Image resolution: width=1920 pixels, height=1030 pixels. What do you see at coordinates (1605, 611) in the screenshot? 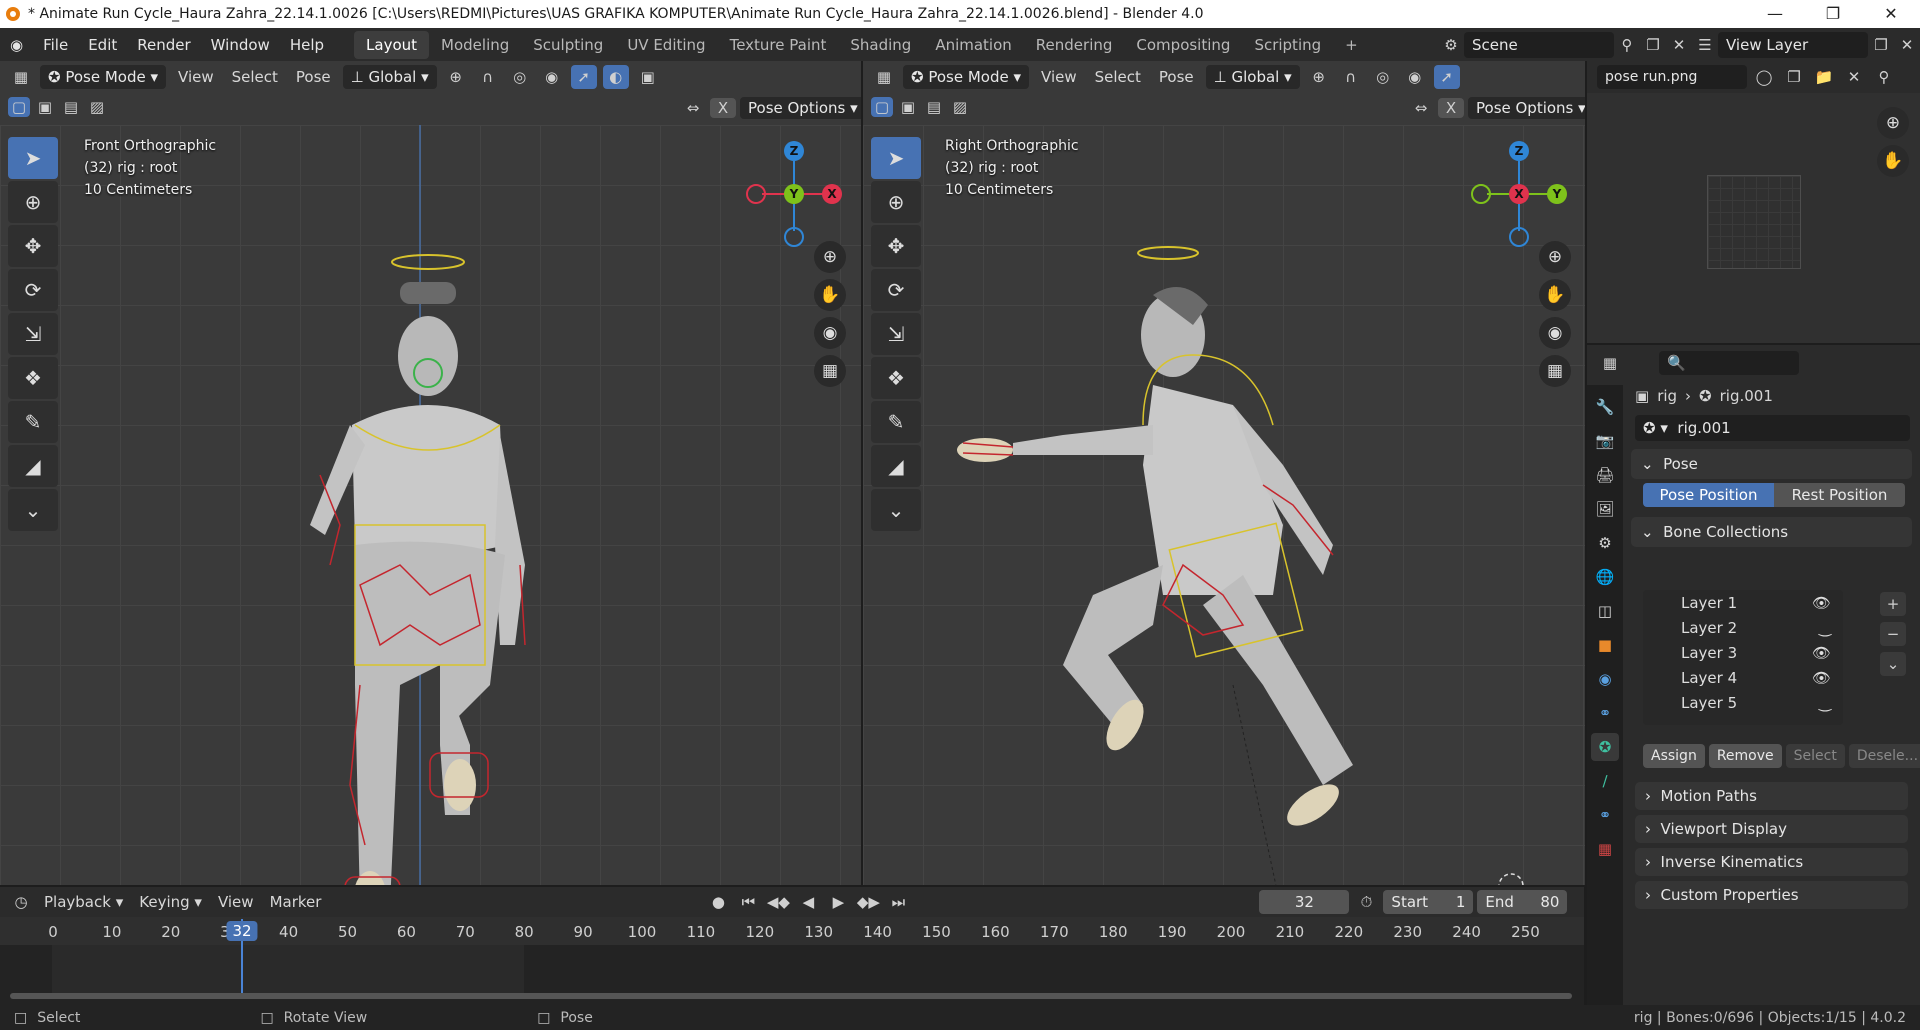
I see `collection-tab-icon: ◫` at bounding box center [1605, 611].